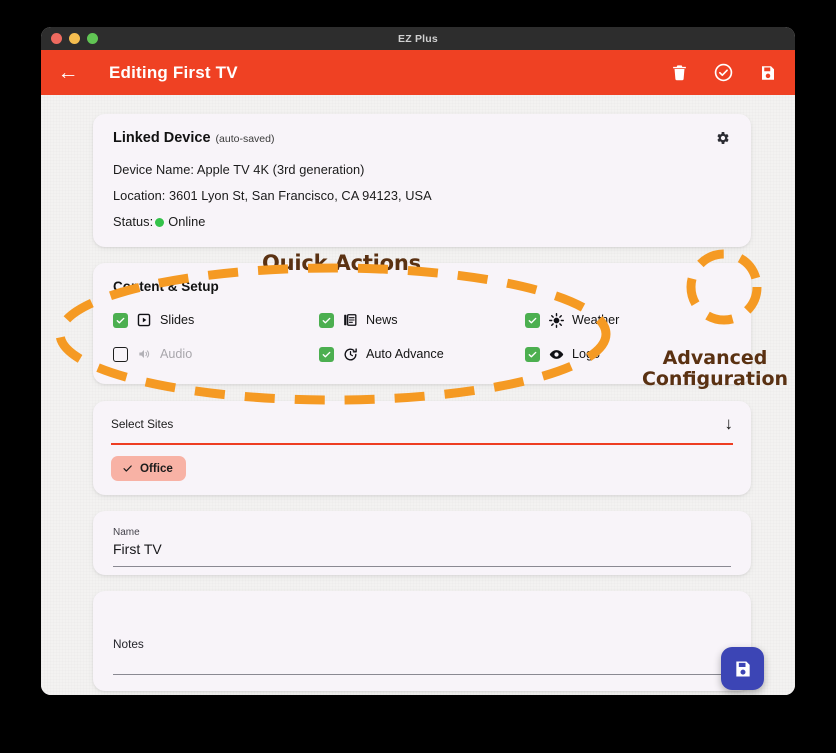 This screenshot has height=753, width=836. I want to click on option-audio: Audio, so click(216, 354).